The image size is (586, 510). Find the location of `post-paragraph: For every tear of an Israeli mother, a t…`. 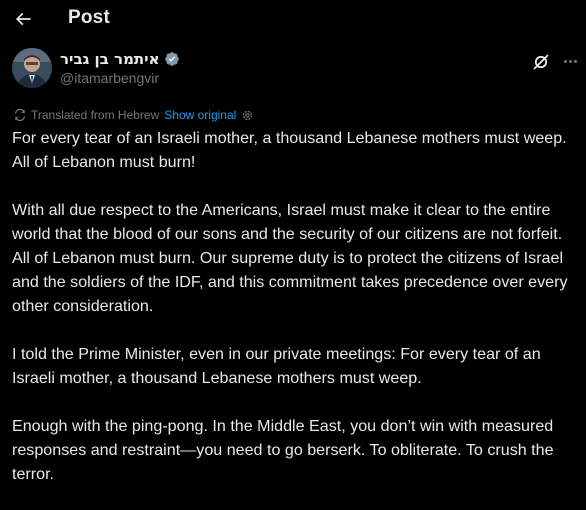

post-paragraph: For every tear of an Israeli mother, a t… is located at coordinates (289, 150).